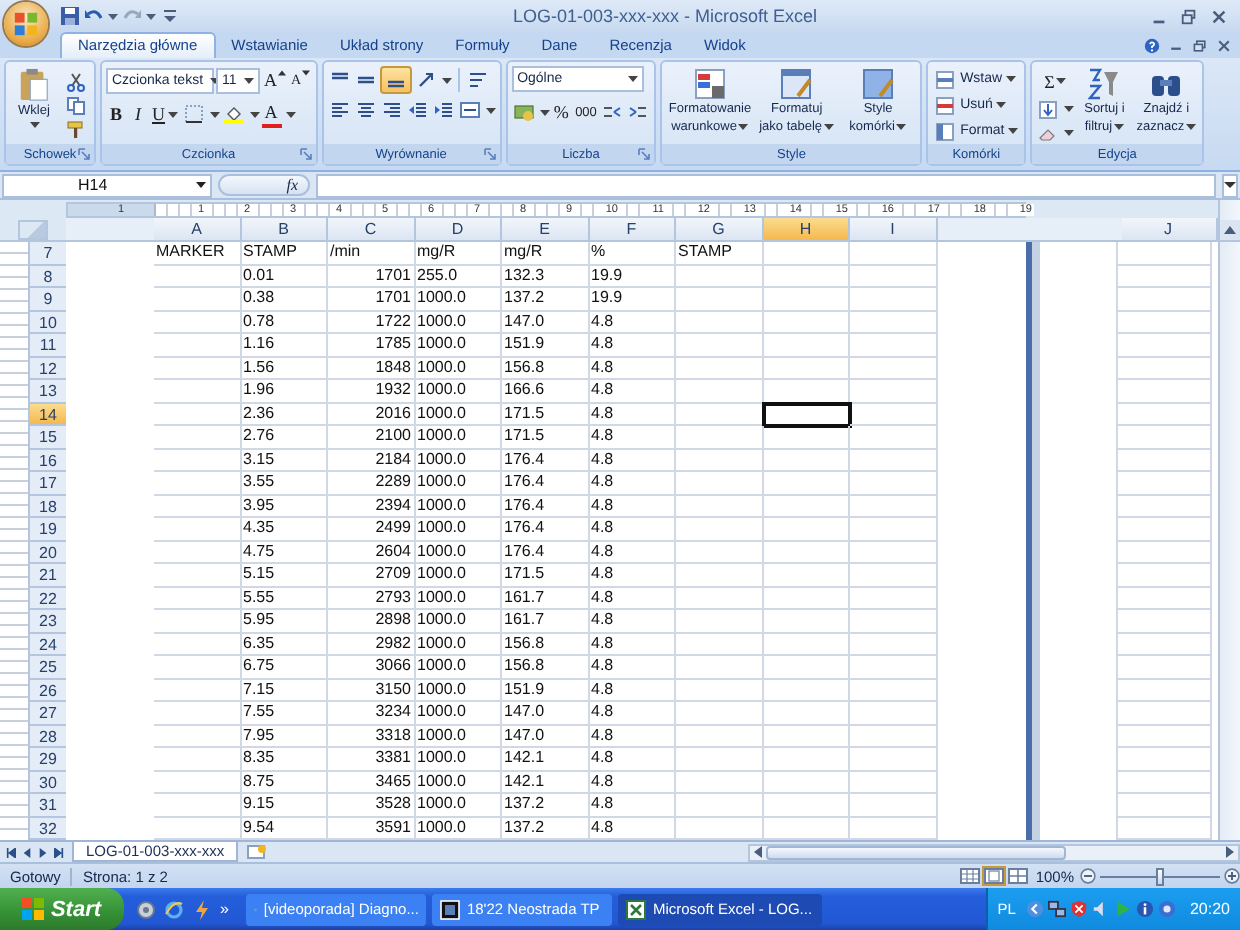 The image size is (1240, 930). Describe the element at coordinates (719, 253) in the screenshot. I see `table-cell: STAMP` at that location.